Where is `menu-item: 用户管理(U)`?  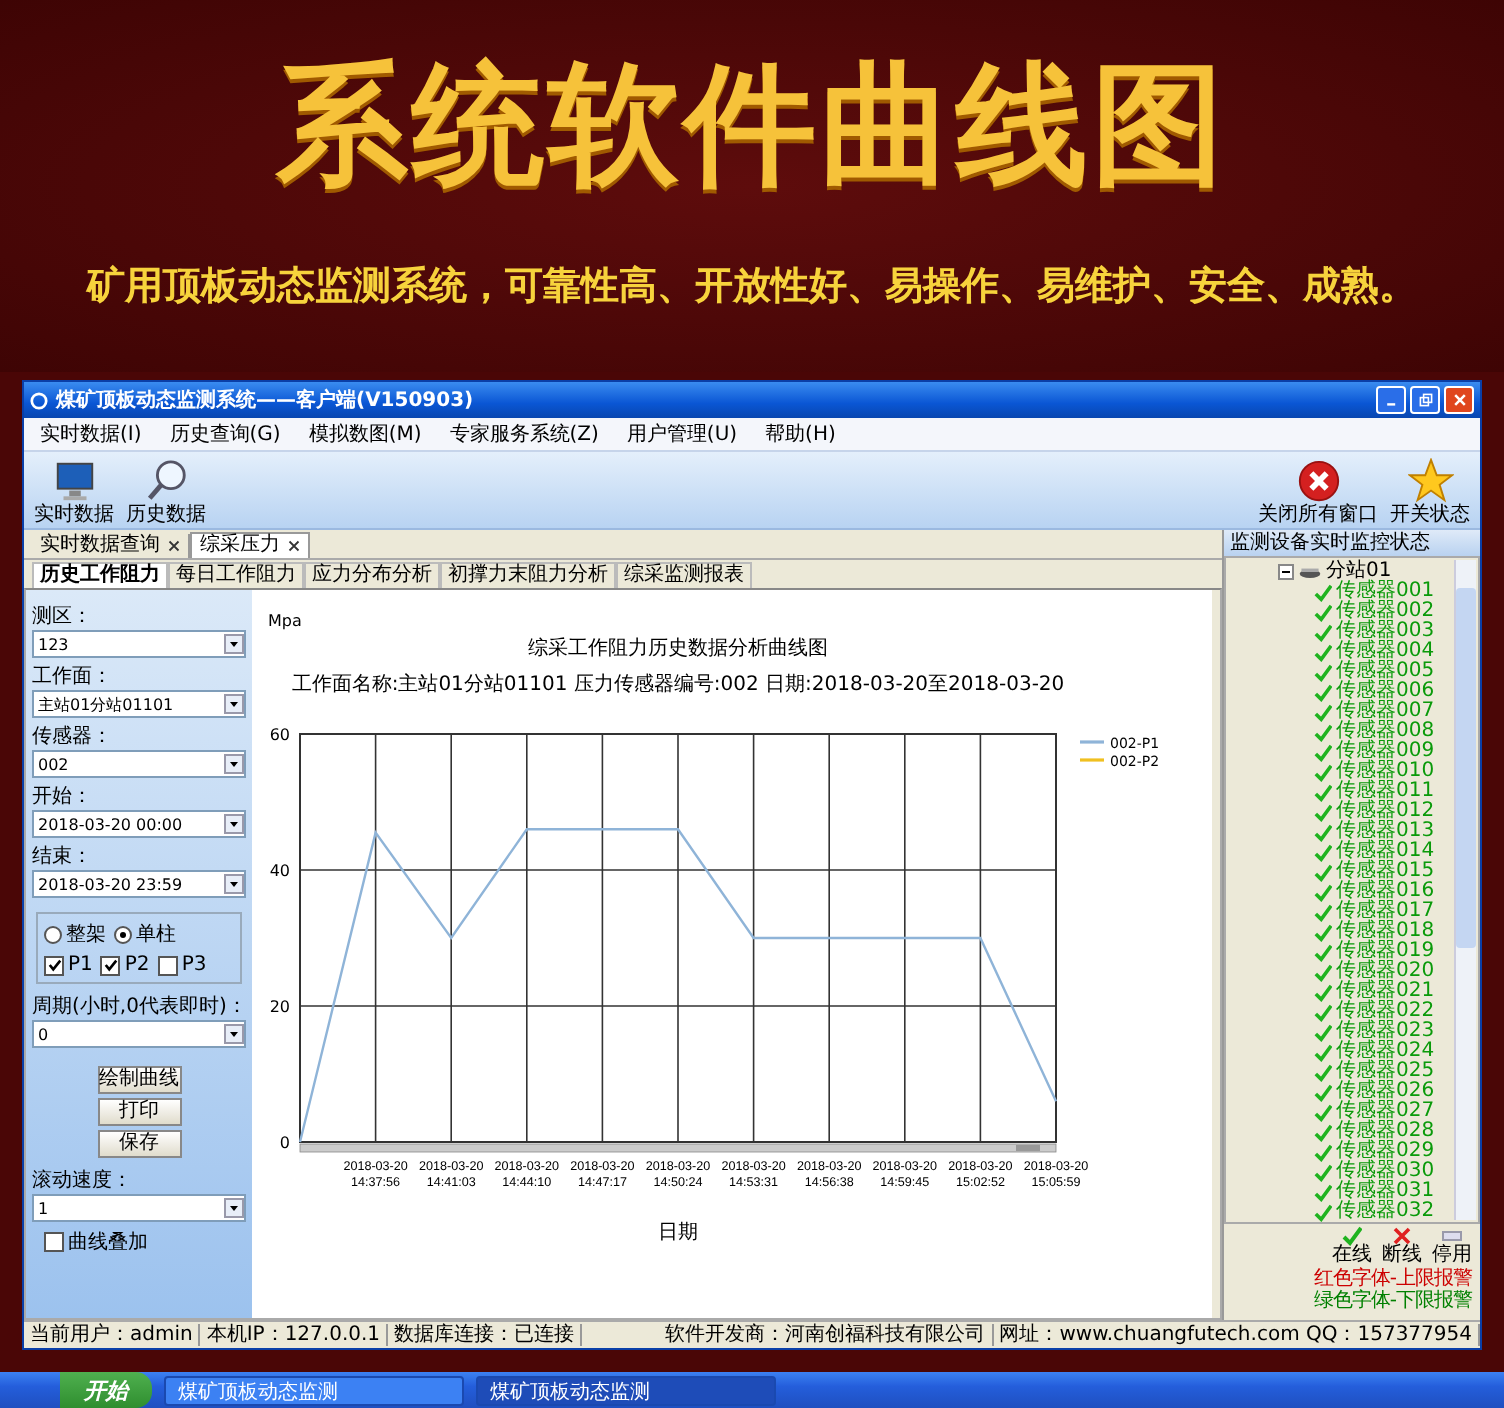 menu-item: 用户管理(U) is located at coordinates (682, 434).